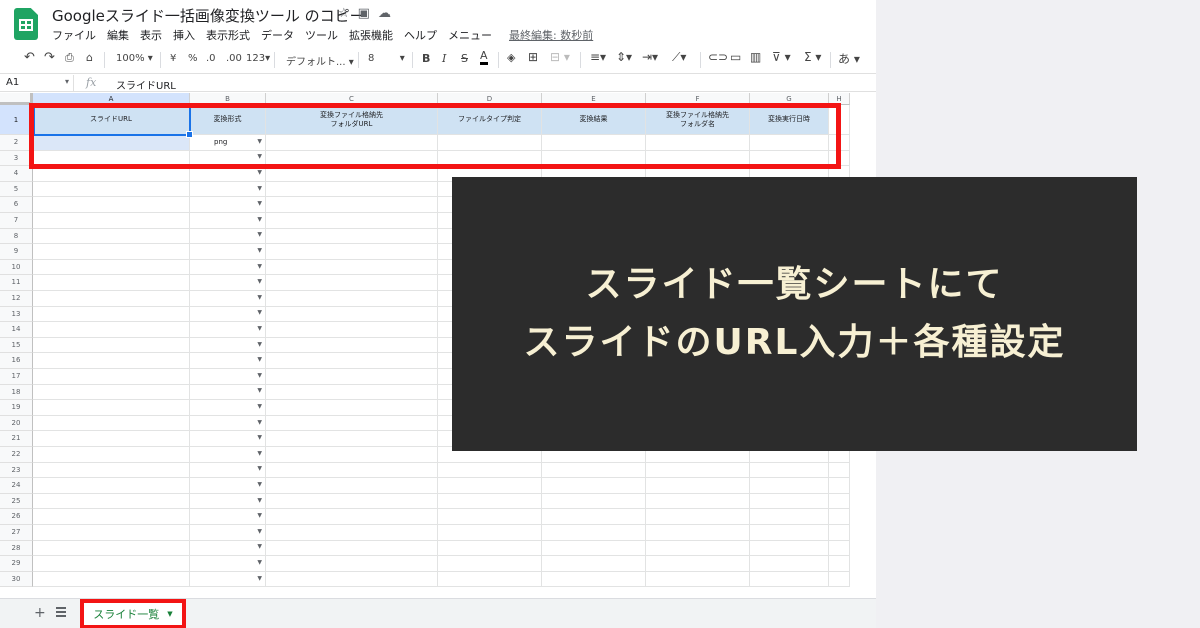 The height and width of the screenshot is (628, 1200). What do you see at coordinates (16, 377) in the screenshot?
I see `row-header: 17` at bounding box center [16, 377].